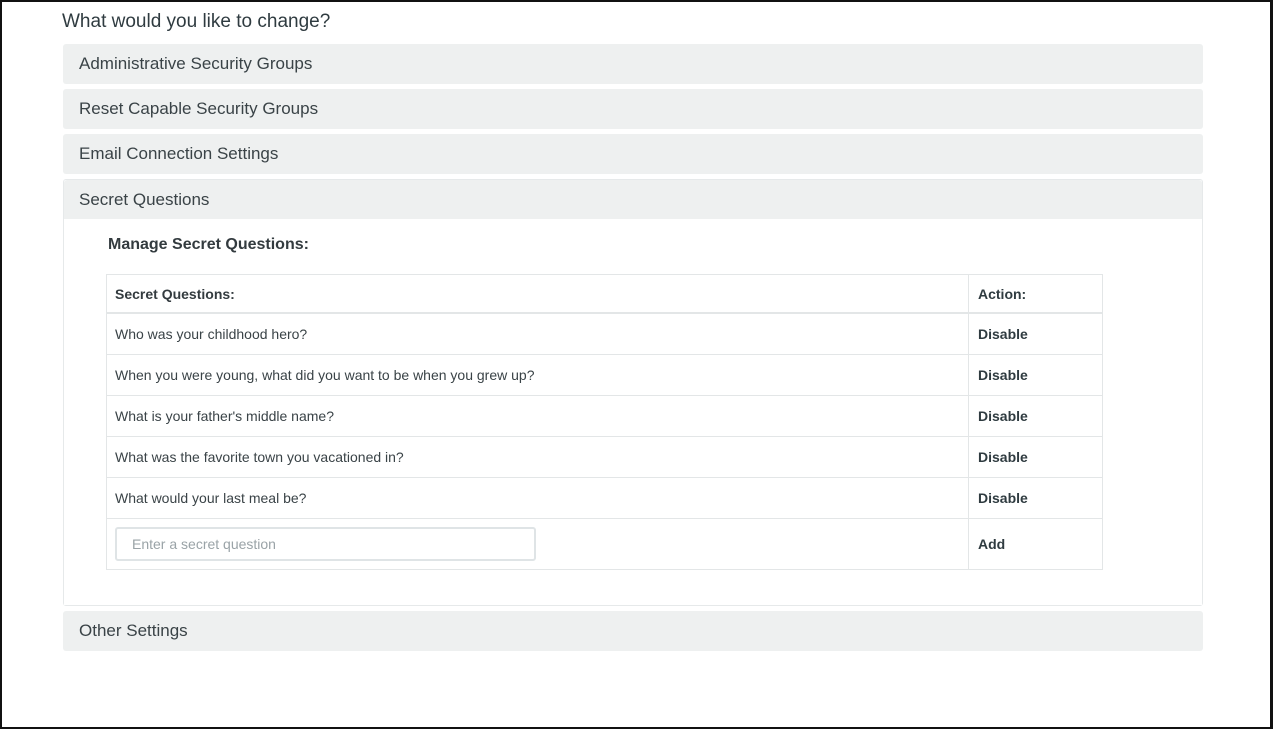 The height and width of the screenshot is (729, 1273). What do you see at coordinates (208, 244) in the screenshot?
I see `manage-secret-questions-title: Manage Secret Questions:` at bounding box center [208, 244].